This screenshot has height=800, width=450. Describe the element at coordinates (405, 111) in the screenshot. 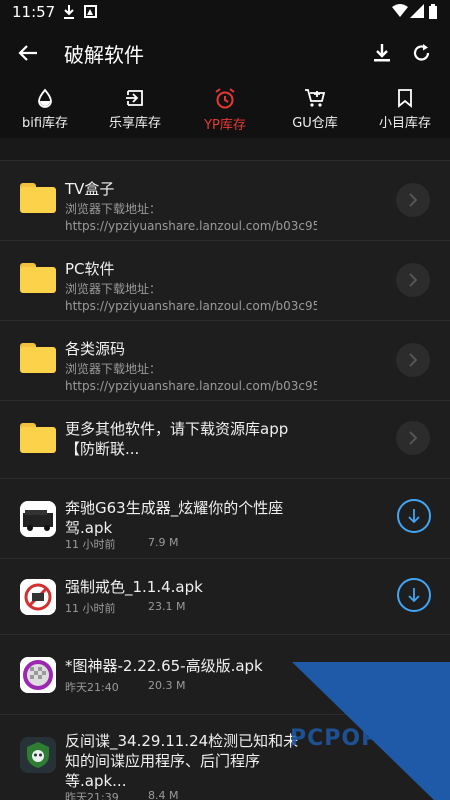

I see `tab-xiaomu: 小目库存` at that location.